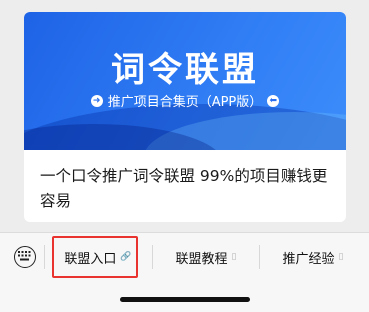 Image resolution: width=369 pixels, height=312 pixels. I want to click on arrow-right-icon: ➜, so click(96, 100).